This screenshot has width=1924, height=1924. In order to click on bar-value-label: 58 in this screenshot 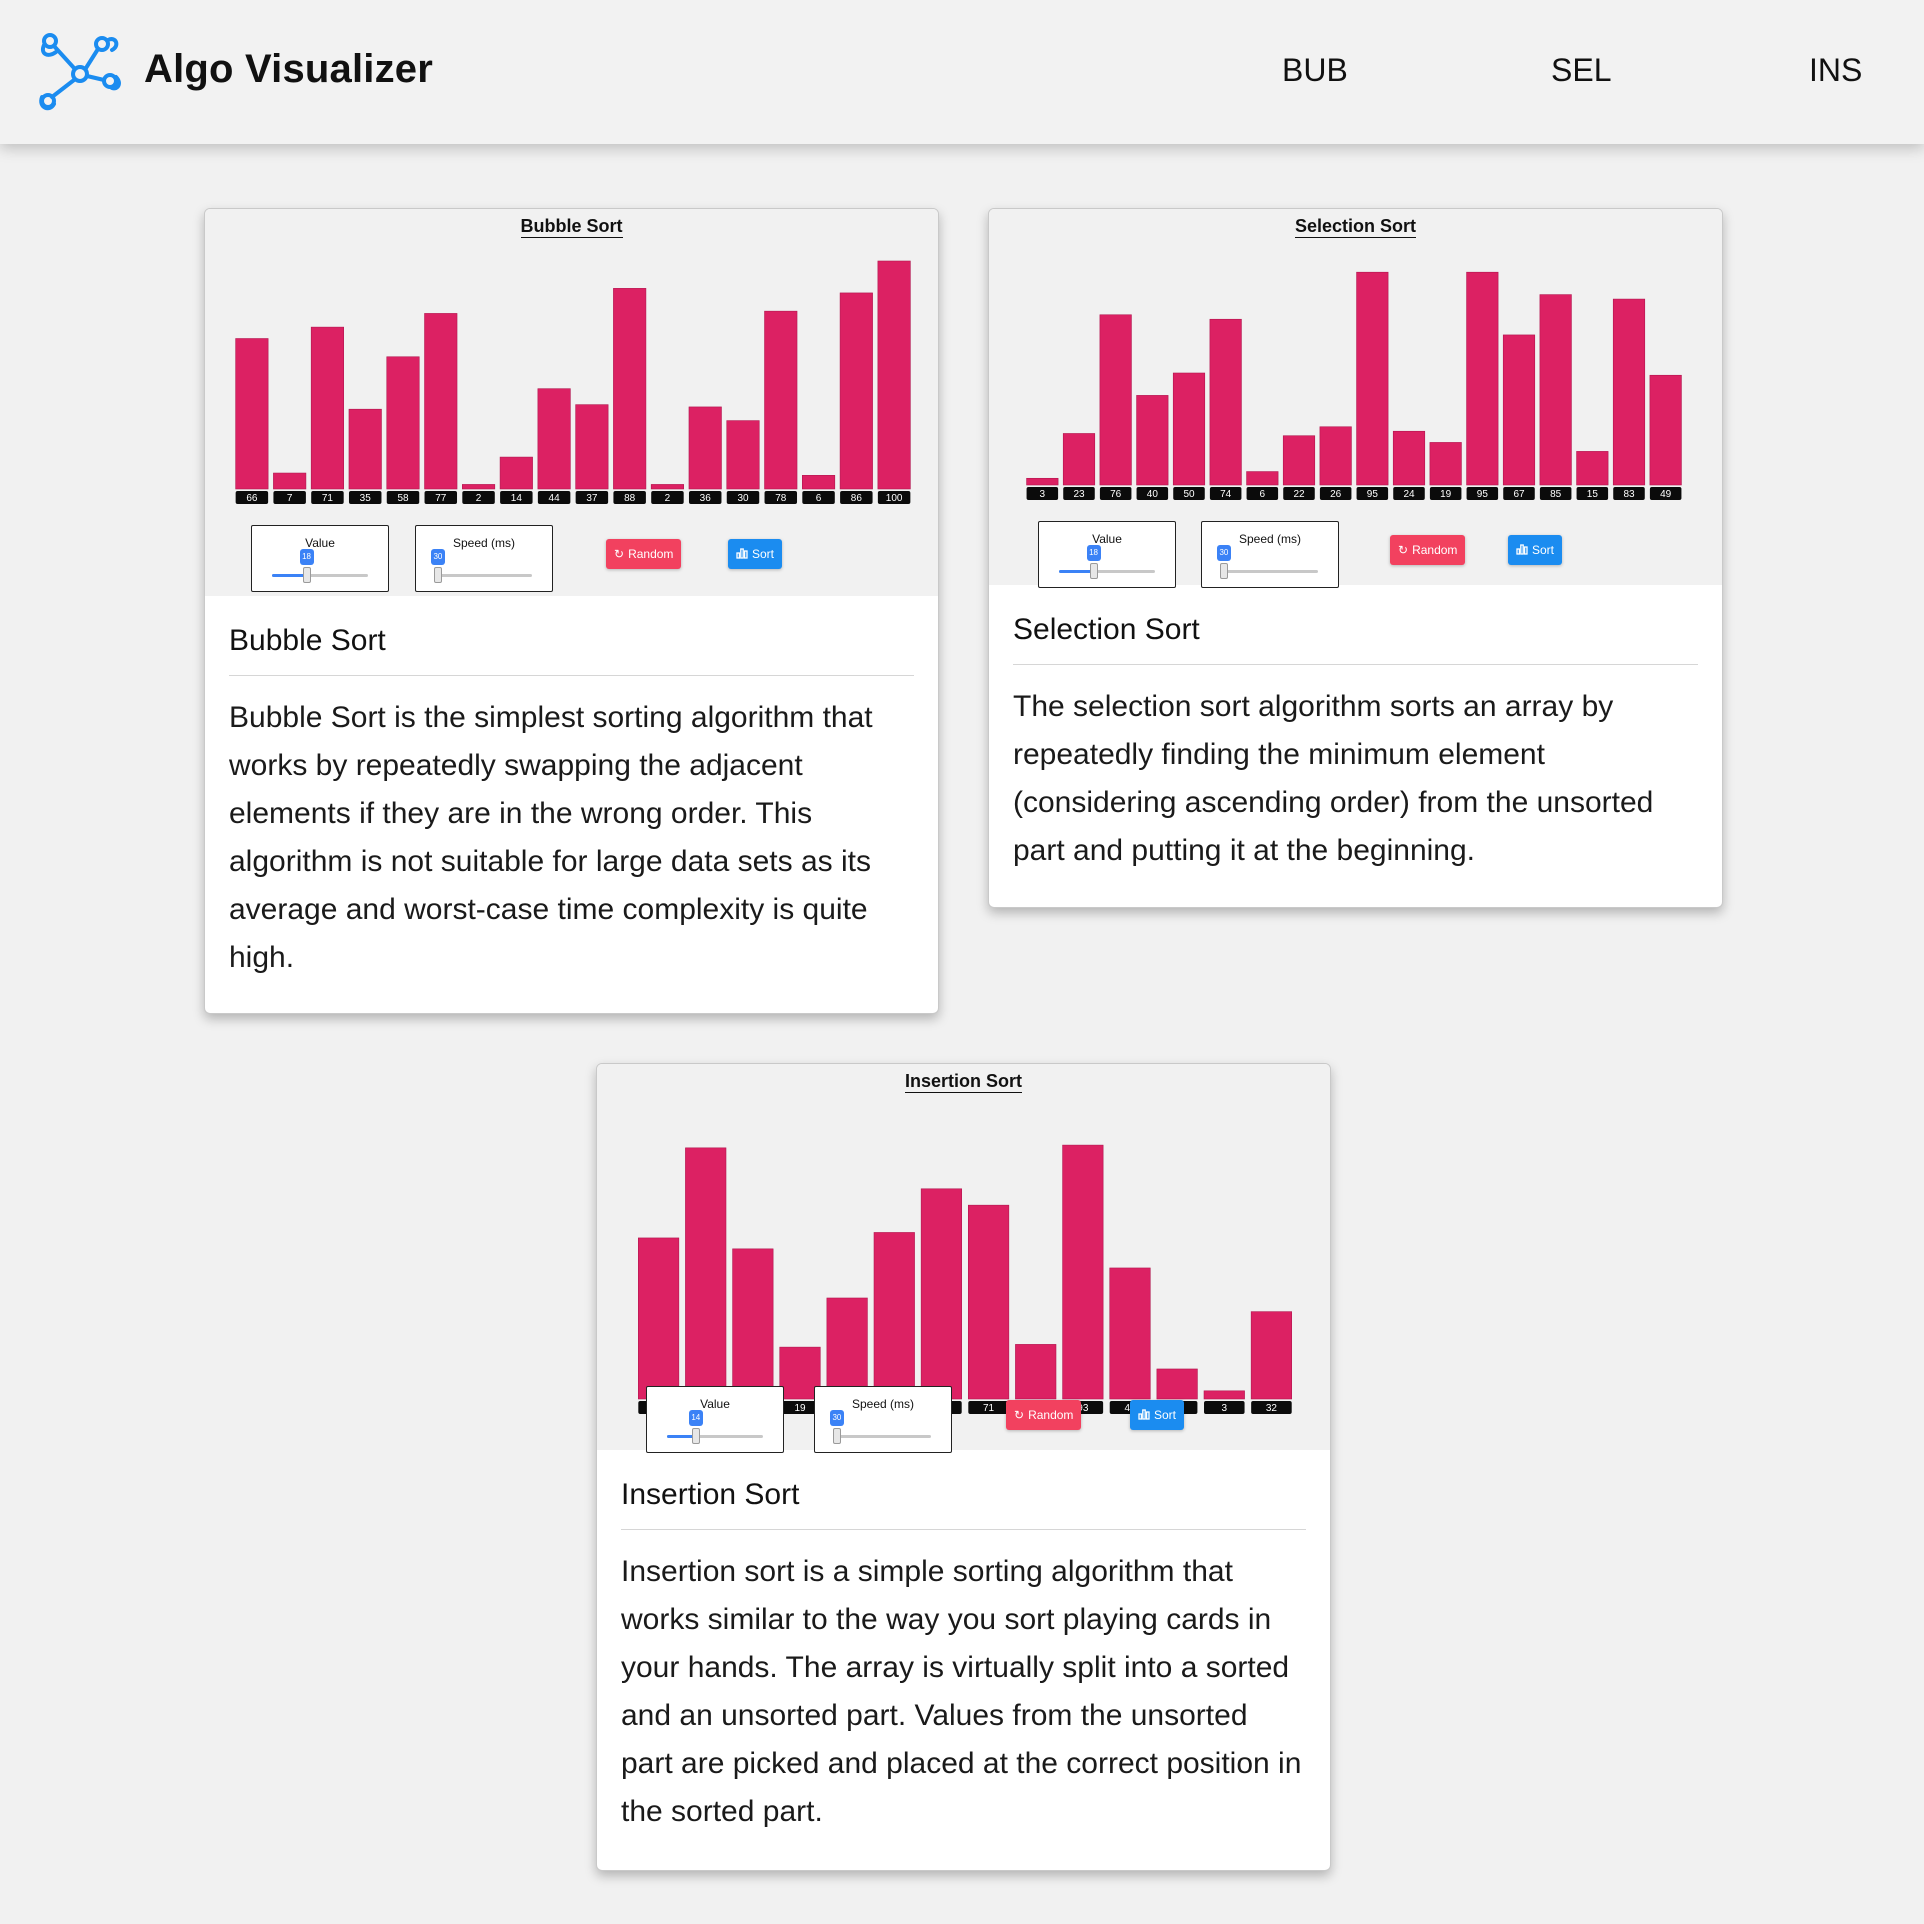, I will do `click(403, 498)`.